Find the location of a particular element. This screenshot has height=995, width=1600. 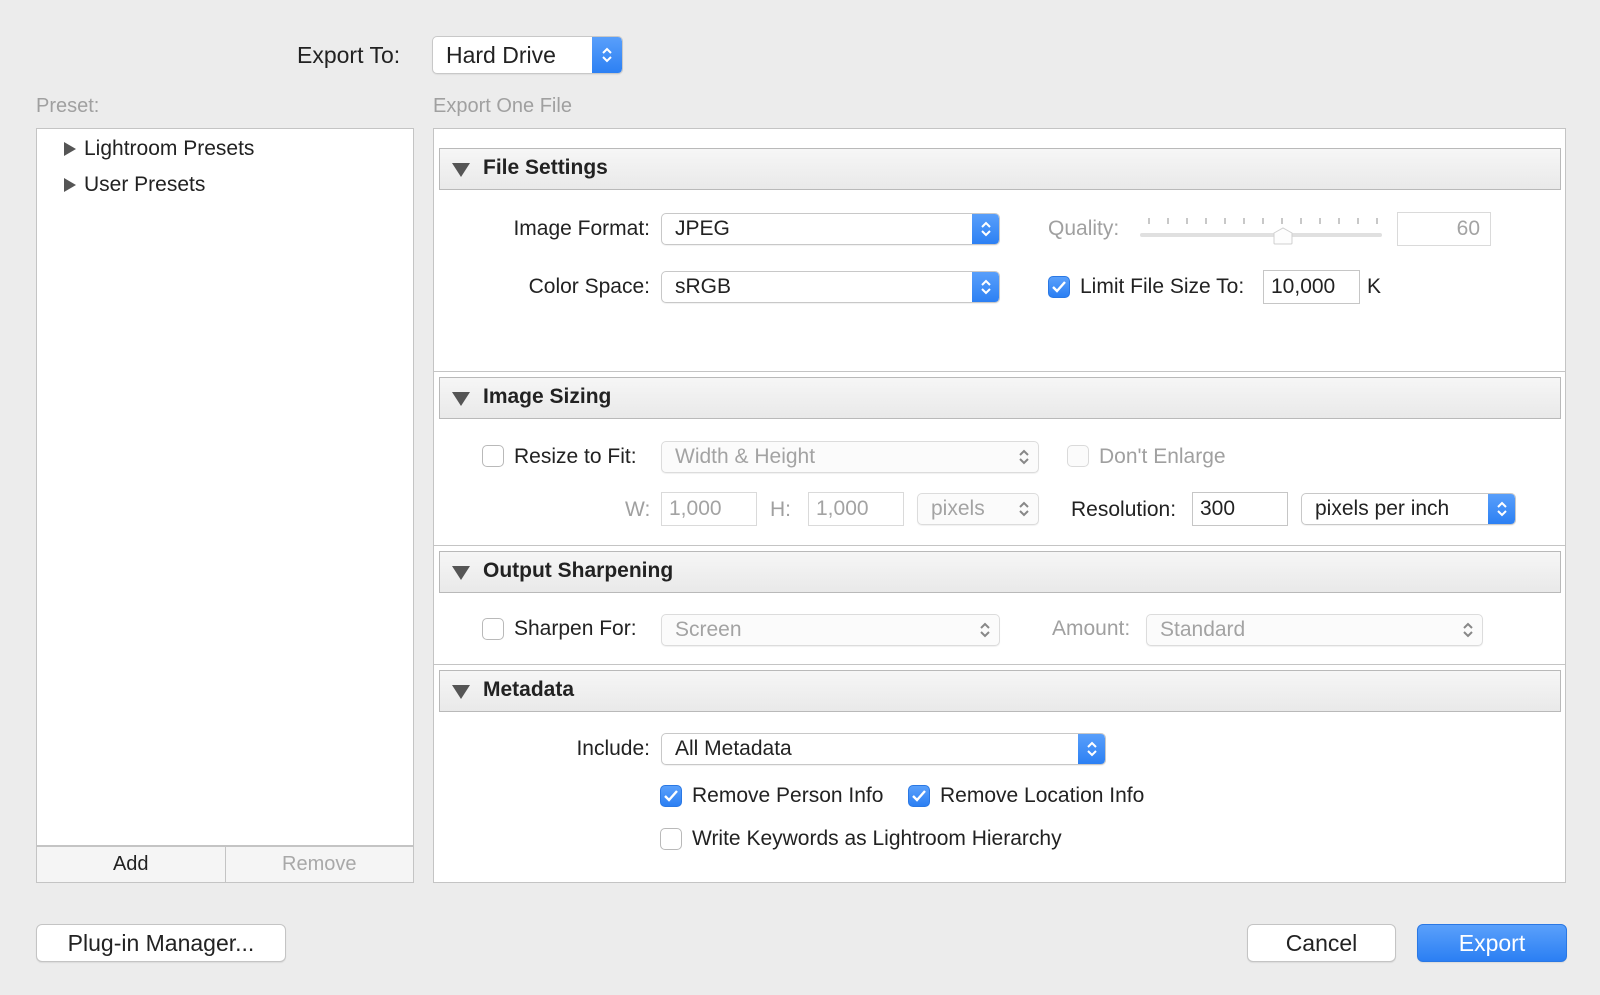

section-title: Image Sizing is located at coordinates (547, 396).